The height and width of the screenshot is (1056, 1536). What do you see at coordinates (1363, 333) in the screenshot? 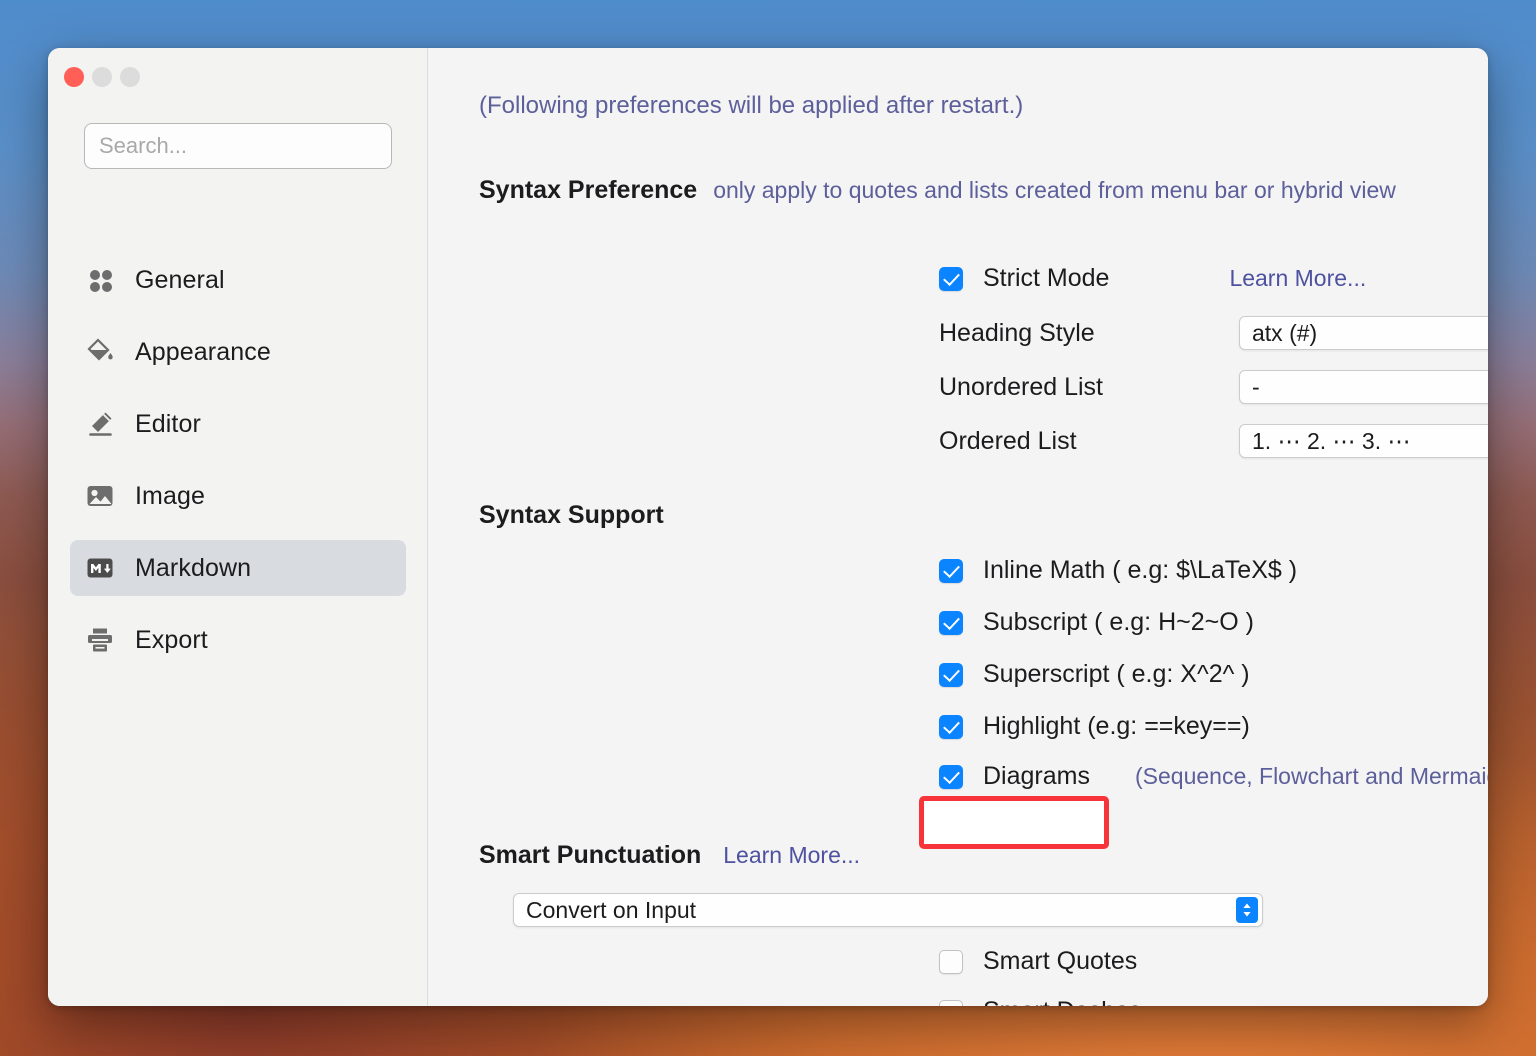
I see `heading-style-select: atx (#)` at bounding box center [1363, 333].